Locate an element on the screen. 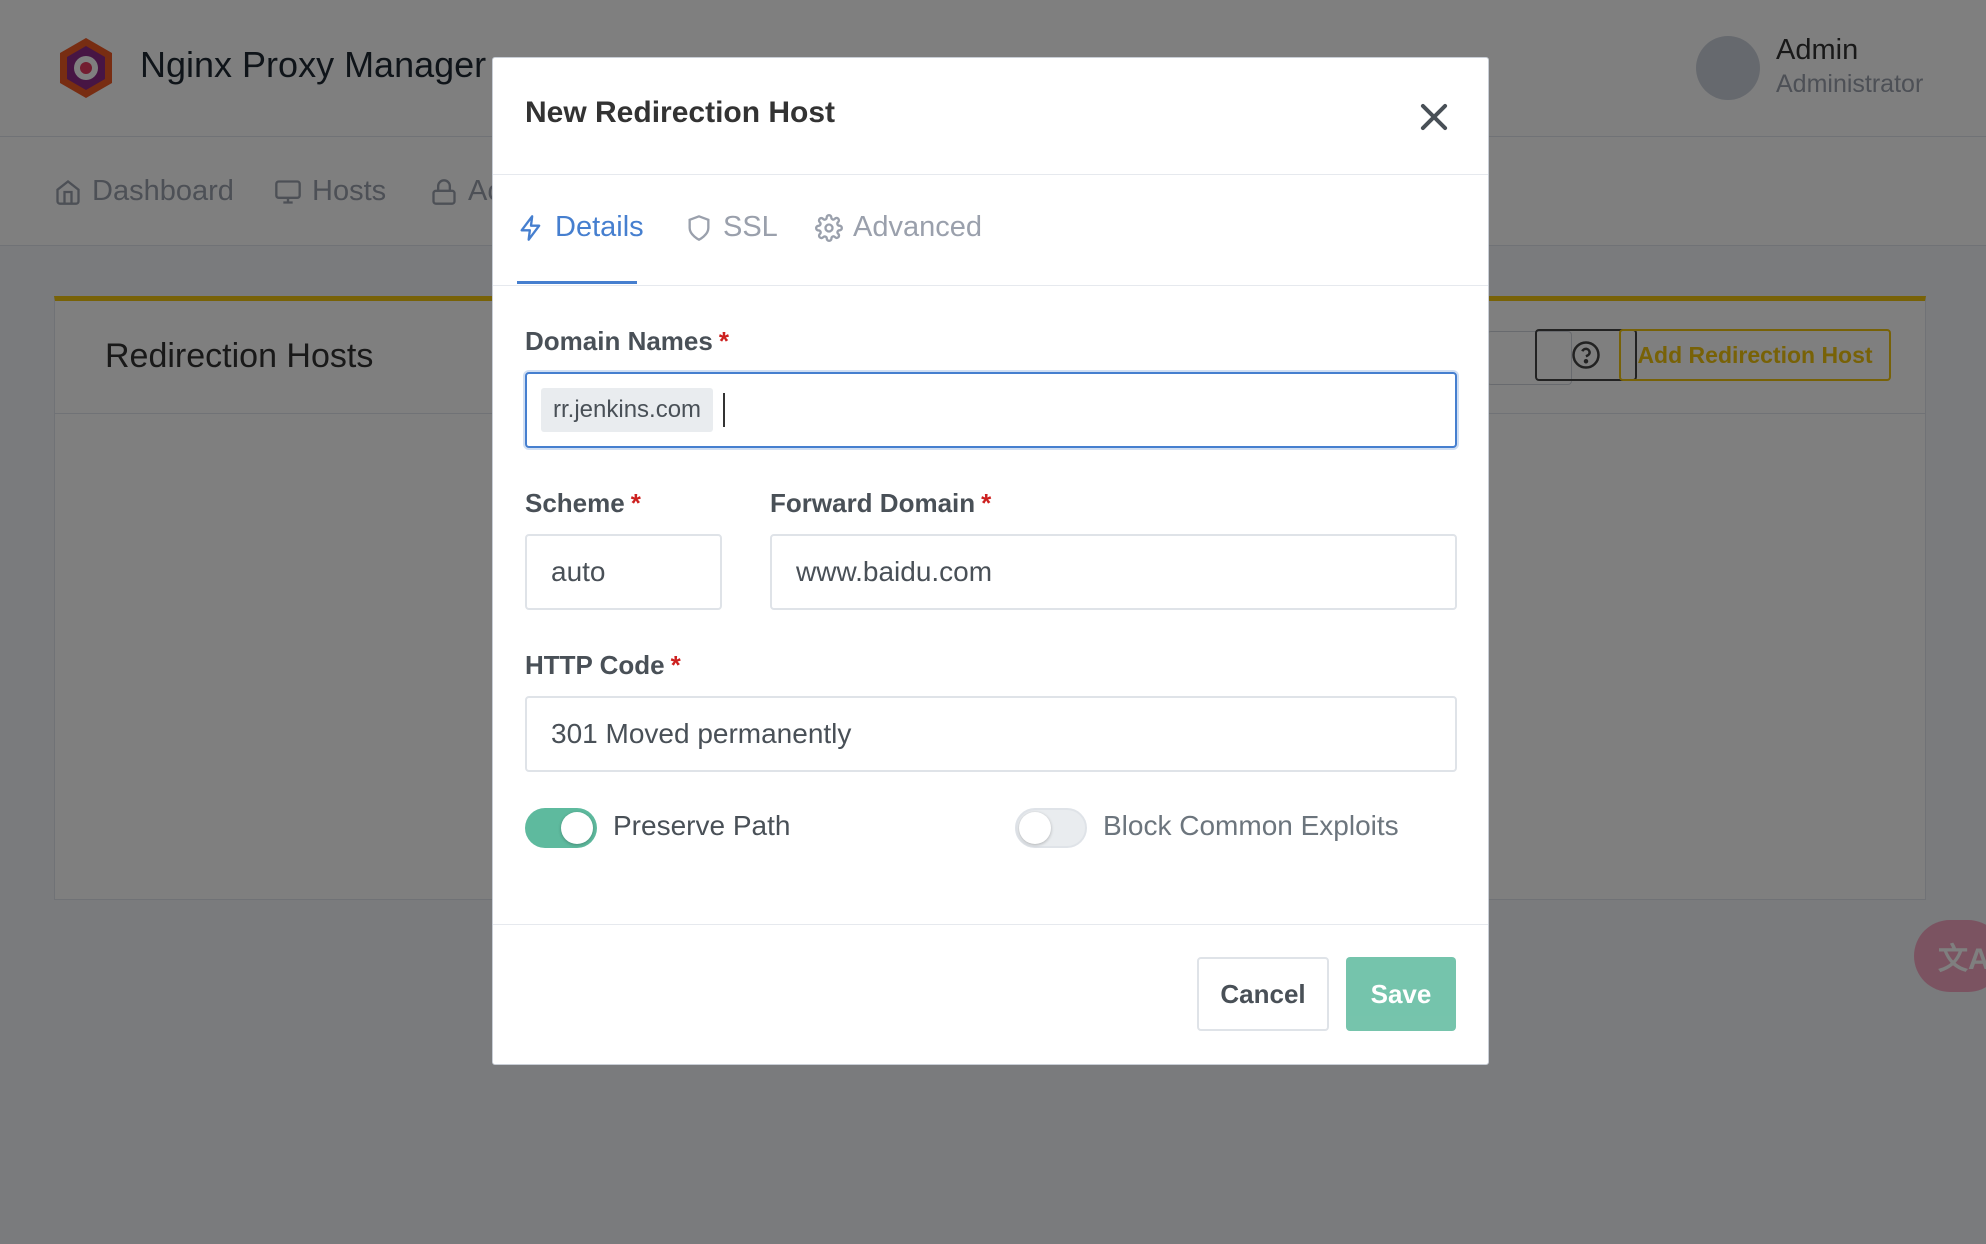  domain-names-label: Domain Names * is located at coordinates (627, 341).